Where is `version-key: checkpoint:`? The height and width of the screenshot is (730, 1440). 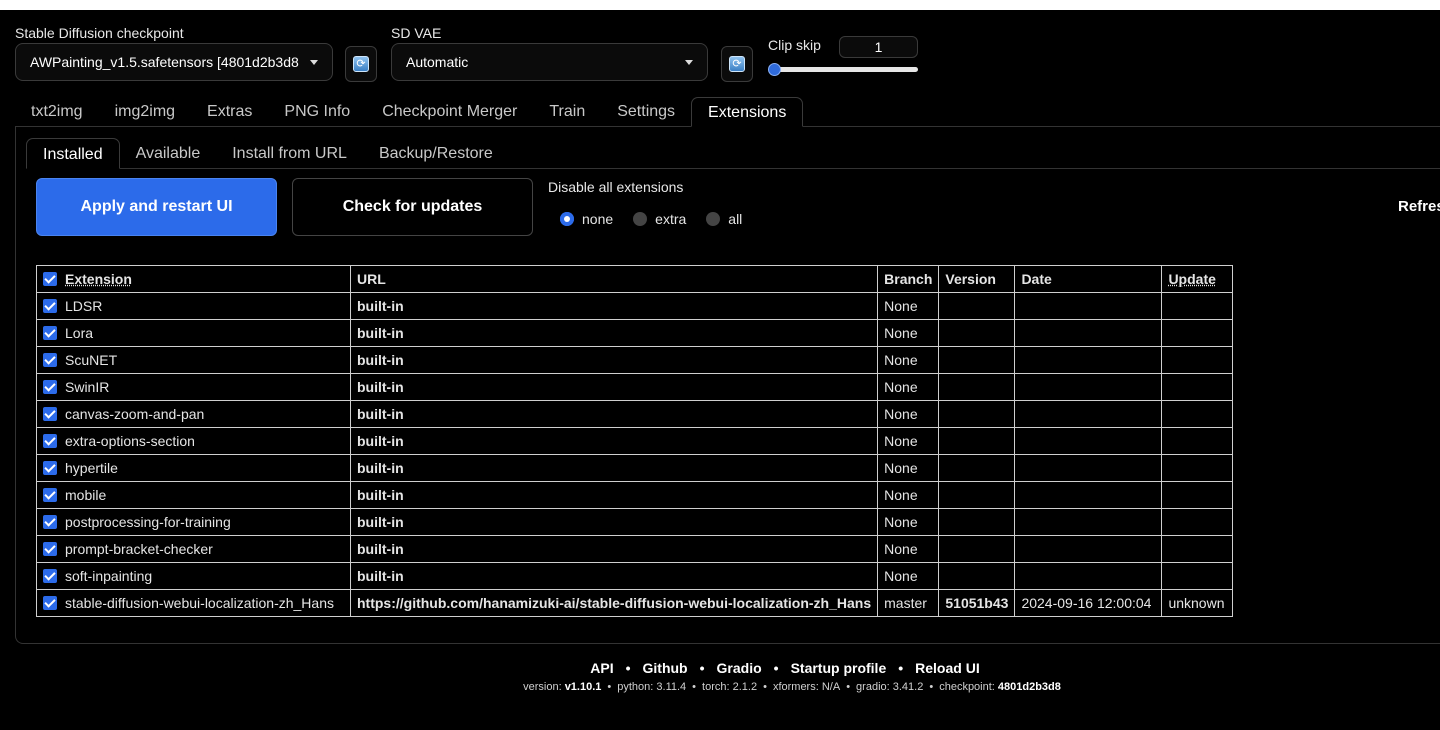
version-key: checkpoint: is located at coordinates (968, 687).